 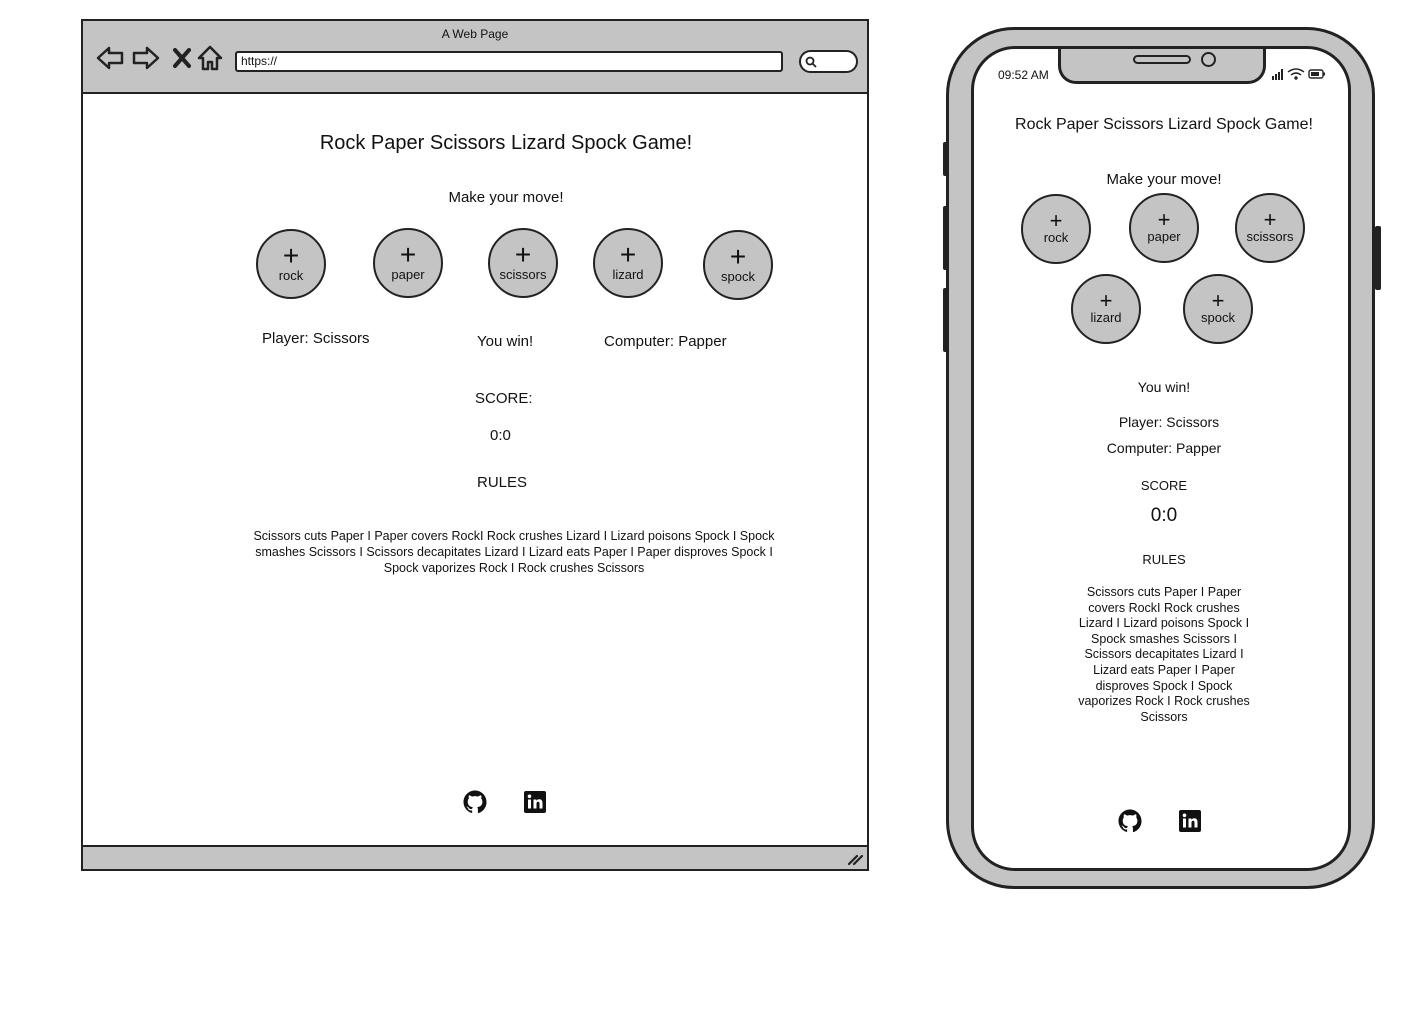 I want to click on score-label: SCORE, so click(x=1164, y=485).